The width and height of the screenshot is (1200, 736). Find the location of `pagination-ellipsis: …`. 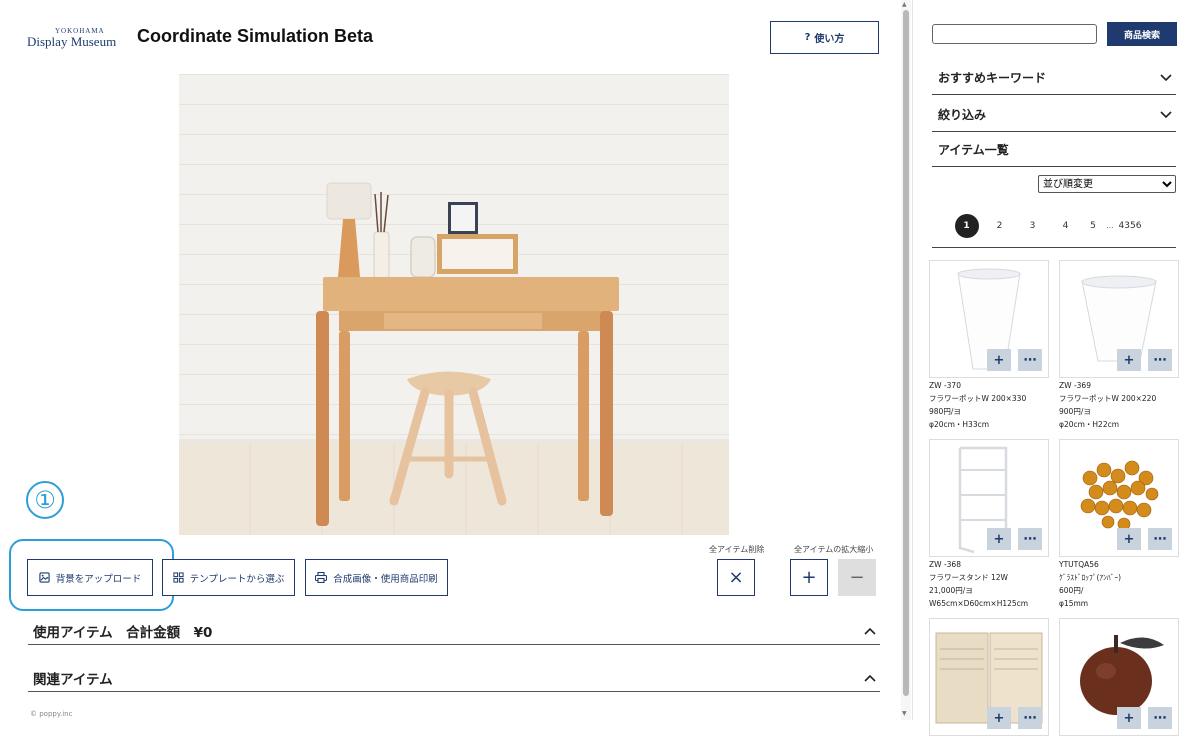

pagination-ellipsis: … is located at coordinates (1110, 226).